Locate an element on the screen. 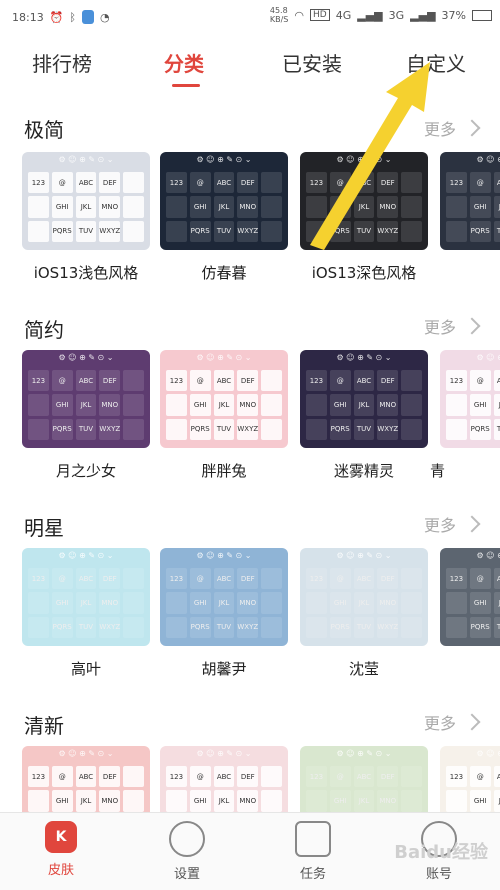 The height and width of the screenshot is (890, 500). theme-name: iOS13浅色风格 is located at coordinates (86, 273).